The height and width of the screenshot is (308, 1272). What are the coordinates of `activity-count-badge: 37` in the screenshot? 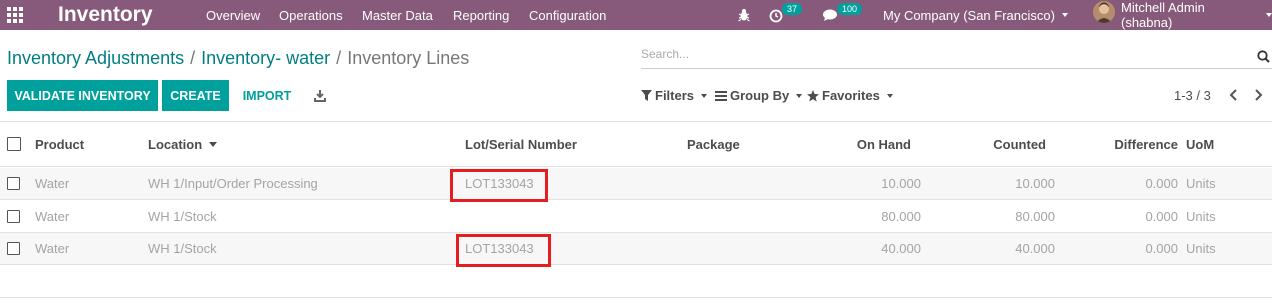 It's located at (792, 9).